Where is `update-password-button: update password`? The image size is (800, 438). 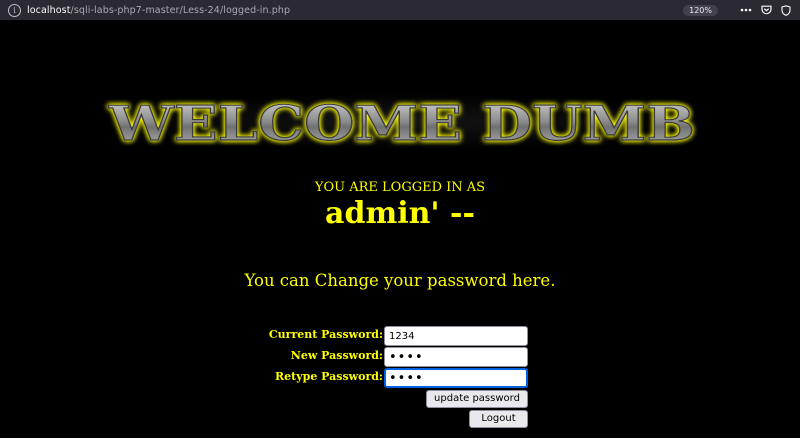 update-password-button: update password is located at coordinates (477, 399).